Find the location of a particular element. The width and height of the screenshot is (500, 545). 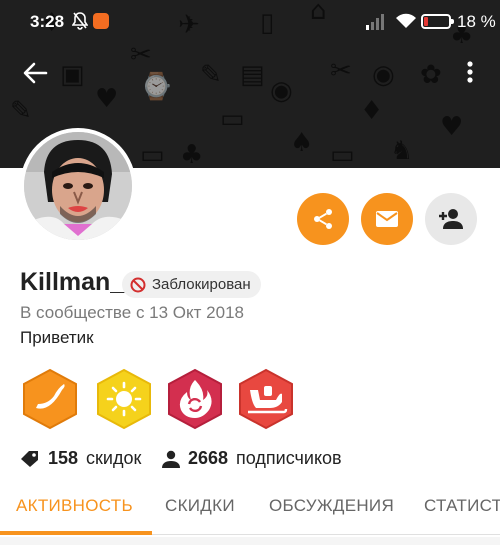

share-button is located at coordinates (323, 219).